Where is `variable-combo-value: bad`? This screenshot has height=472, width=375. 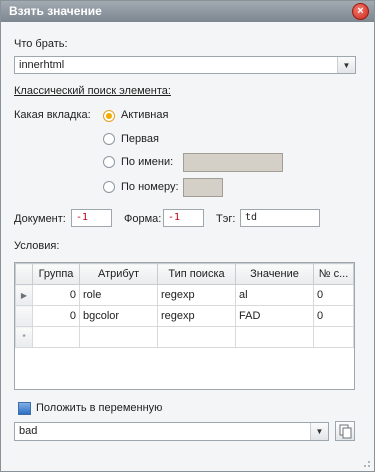 variable-combo-value: bad is located at coordinates (28, 431).